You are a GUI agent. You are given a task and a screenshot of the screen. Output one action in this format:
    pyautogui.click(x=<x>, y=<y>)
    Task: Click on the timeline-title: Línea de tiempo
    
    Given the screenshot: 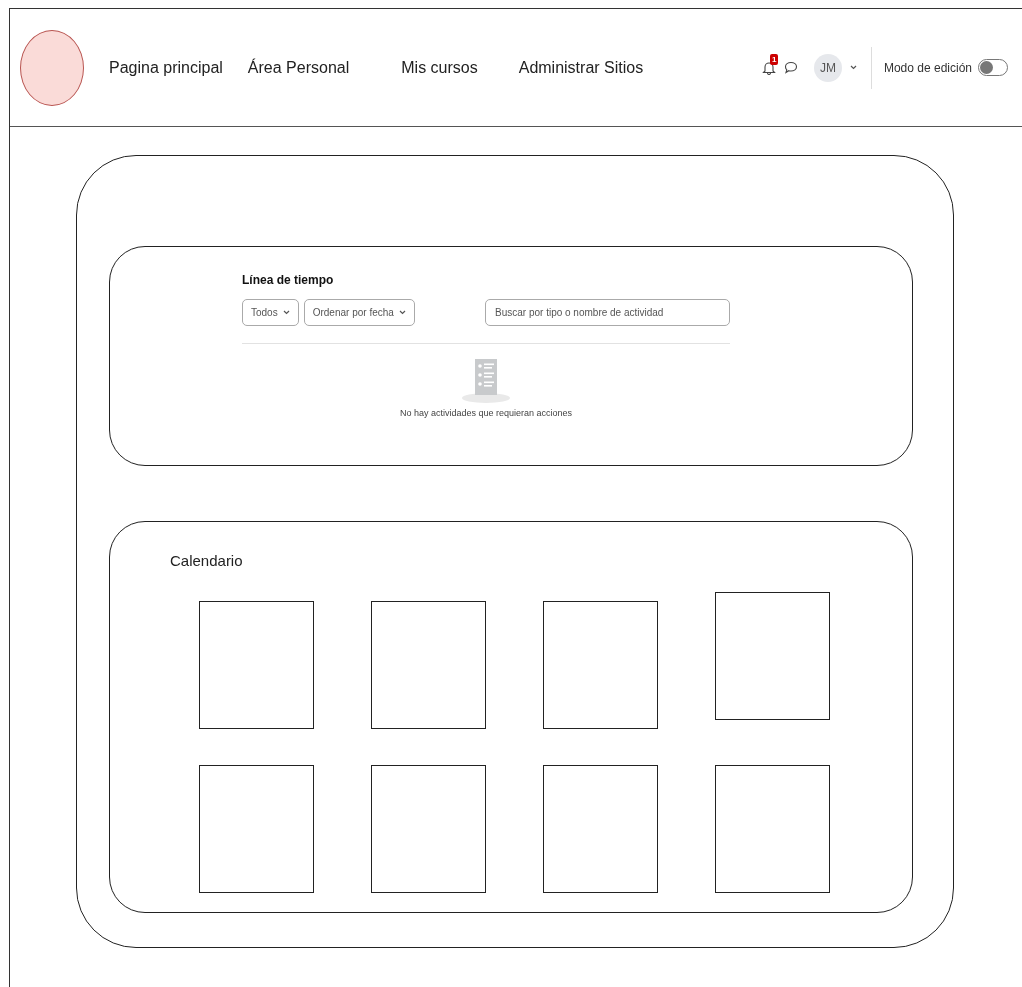 What is the action you would take?
    pyautogui.click(x=288, y=280)
    